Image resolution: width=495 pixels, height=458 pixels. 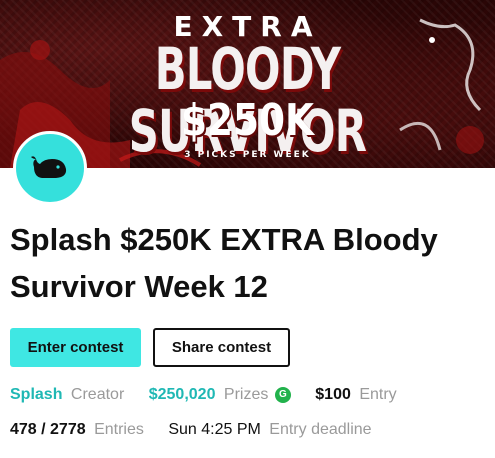 I want to click on creator-name-link: Splash, so click(x=36, y=395).